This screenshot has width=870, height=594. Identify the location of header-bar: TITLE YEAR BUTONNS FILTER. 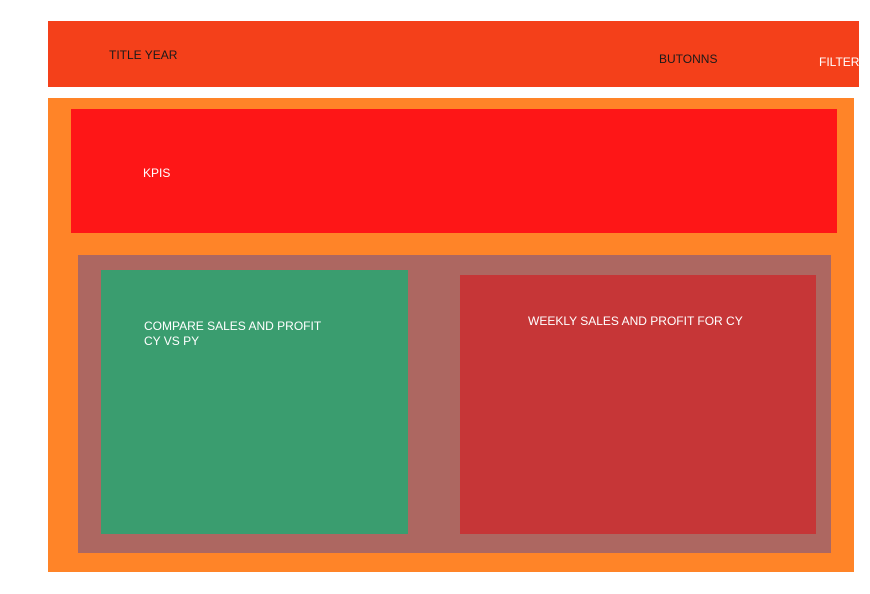
(453, 54).